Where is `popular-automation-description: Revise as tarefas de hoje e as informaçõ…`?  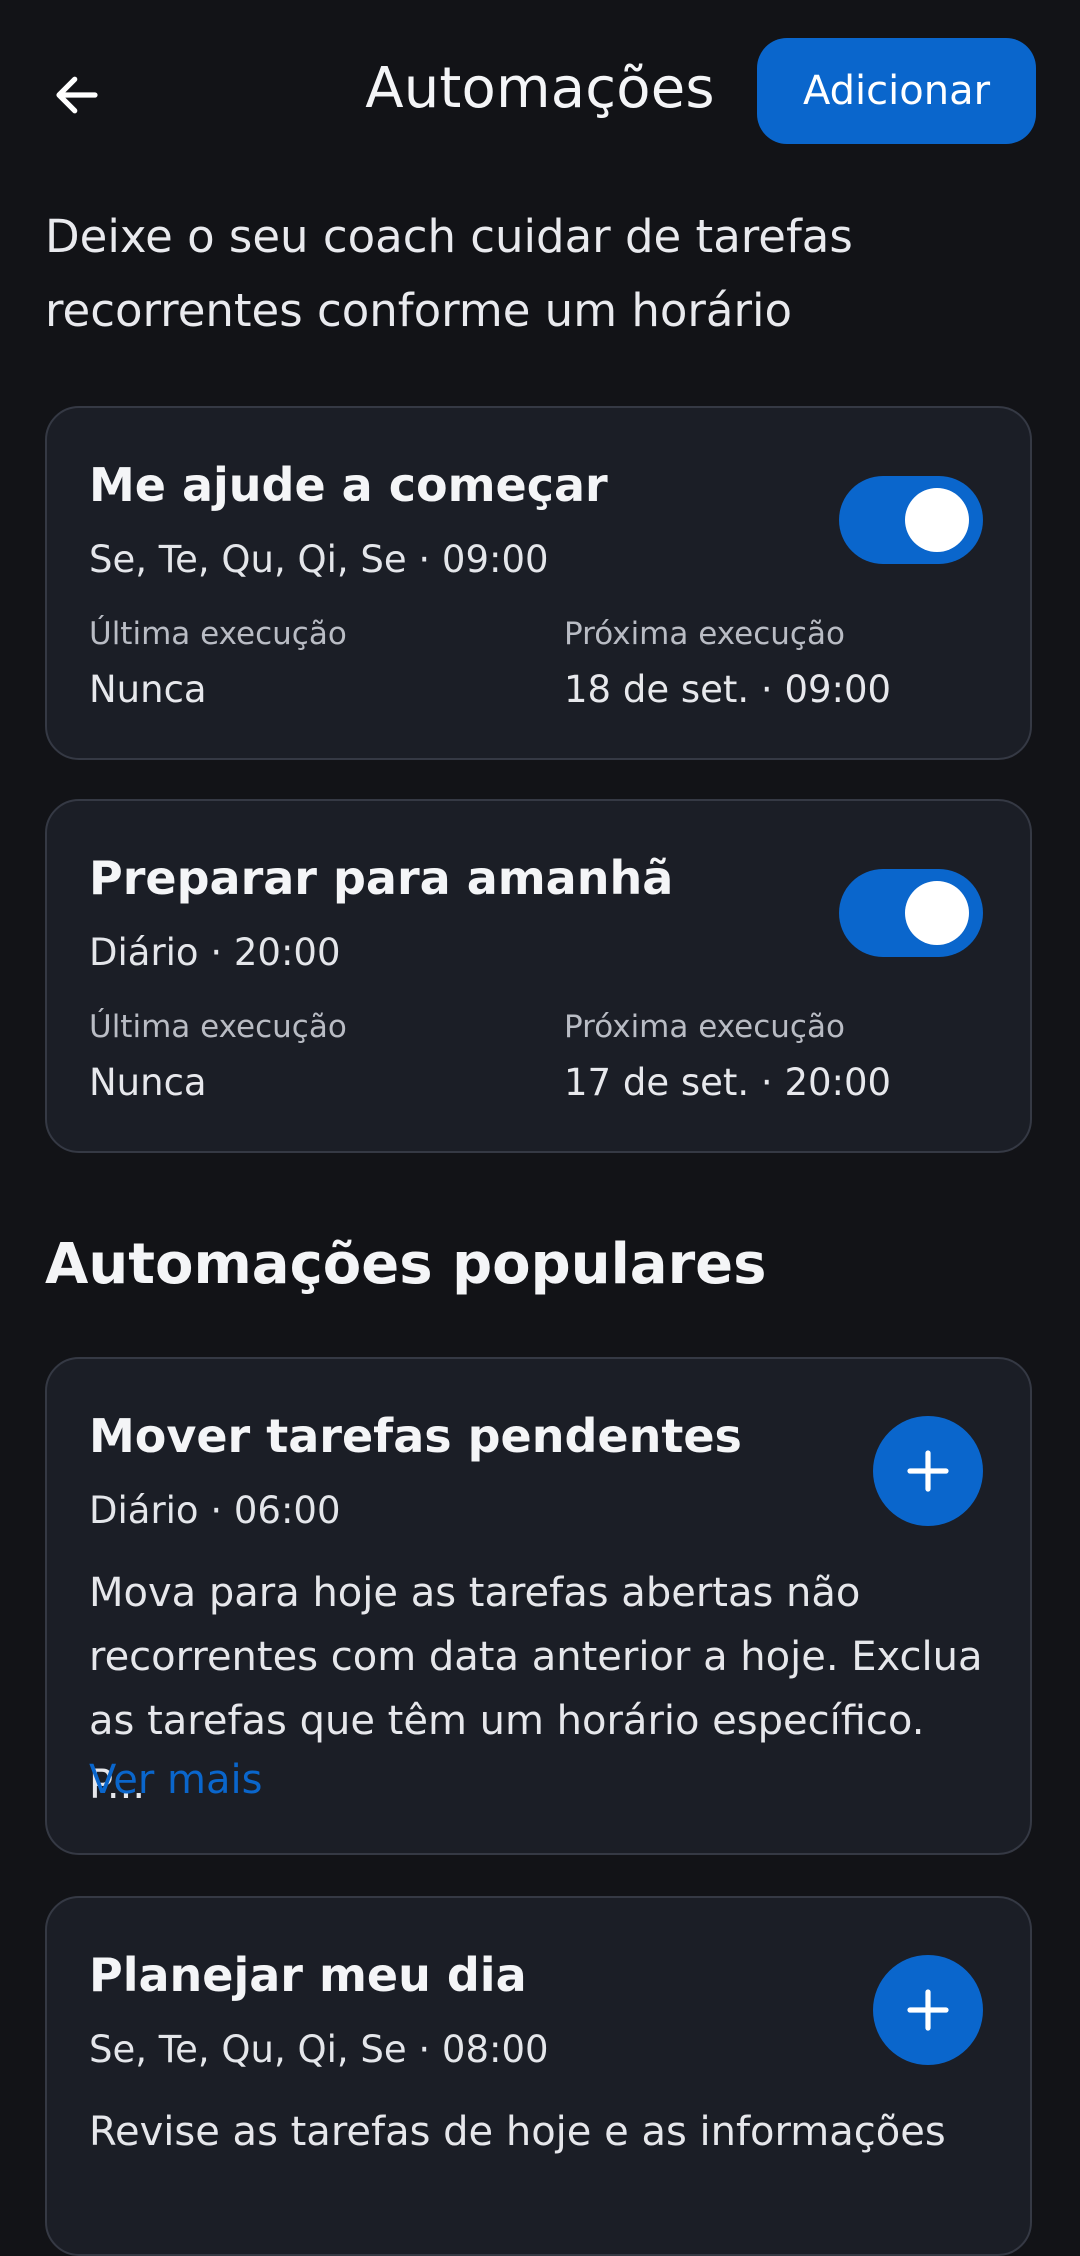
popular-automation-description: Revise as tarefas de hoje e as informaçõ… is located at coordinates (517, 2132).